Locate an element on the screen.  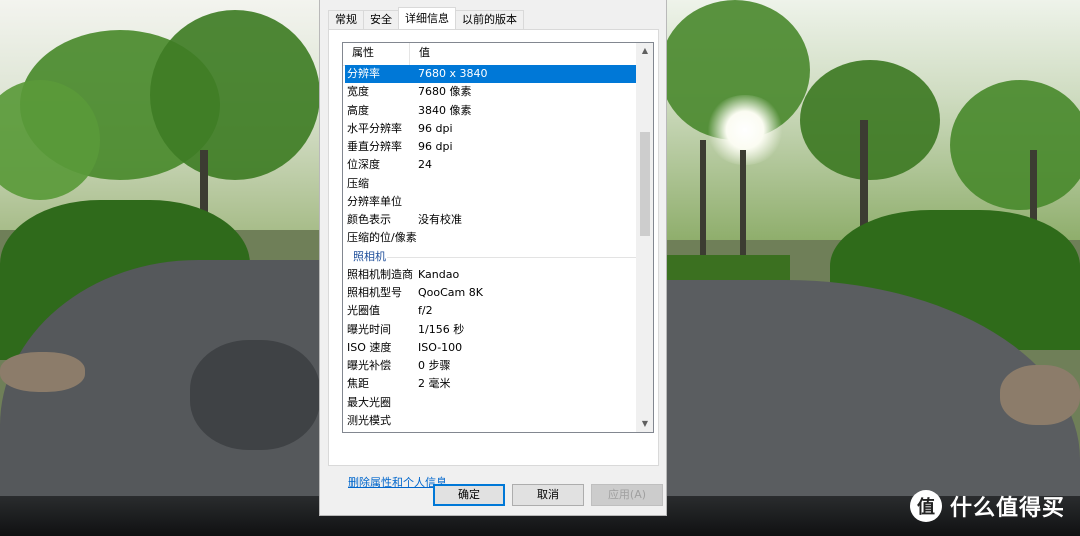
column-header-value: 值 is located at coordinates (524, 54).